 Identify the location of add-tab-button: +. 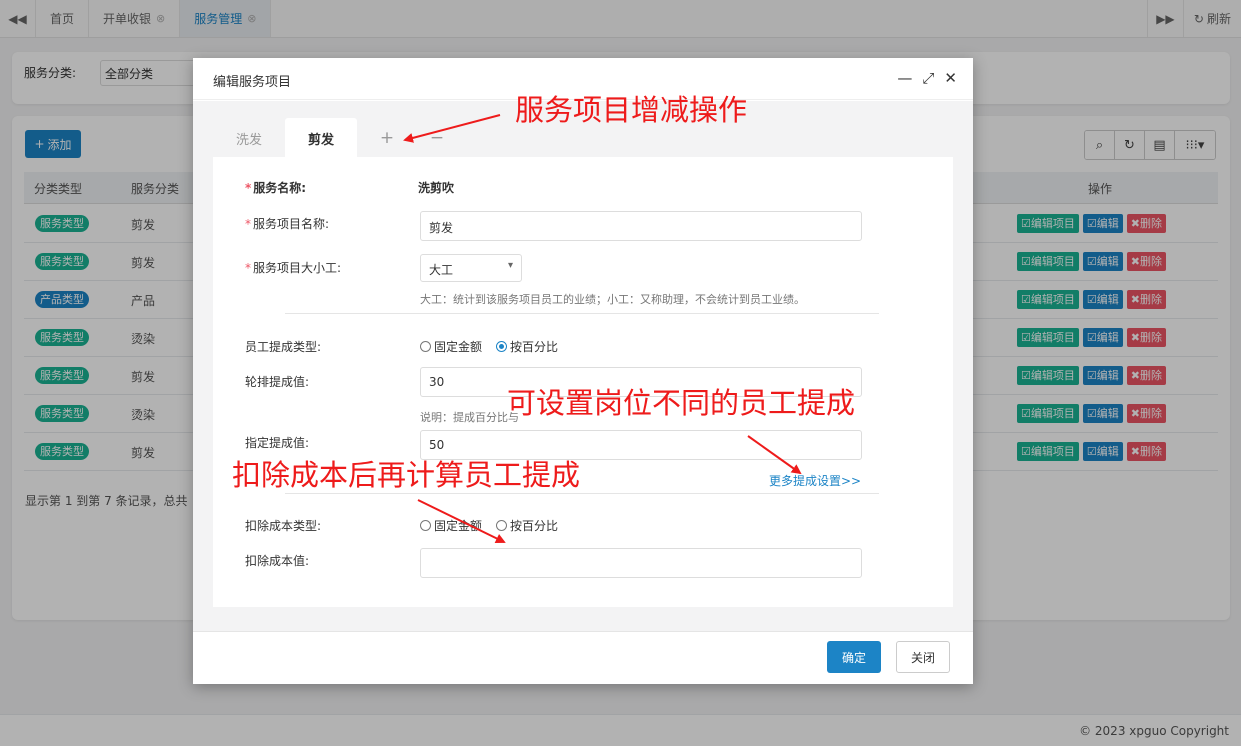
(387, 138).